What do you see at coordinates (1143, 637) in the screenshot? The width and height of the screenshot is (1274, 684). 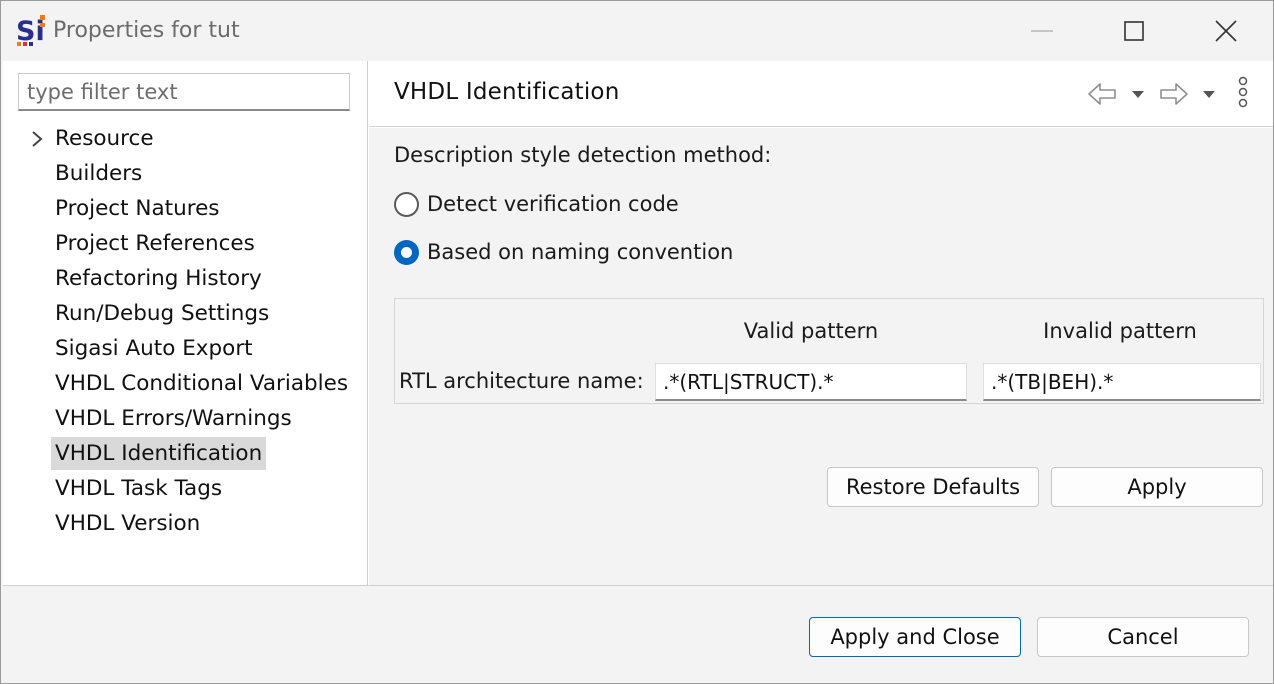 I see `cancel-button: Cancel` at bounding box center [1143, 637].